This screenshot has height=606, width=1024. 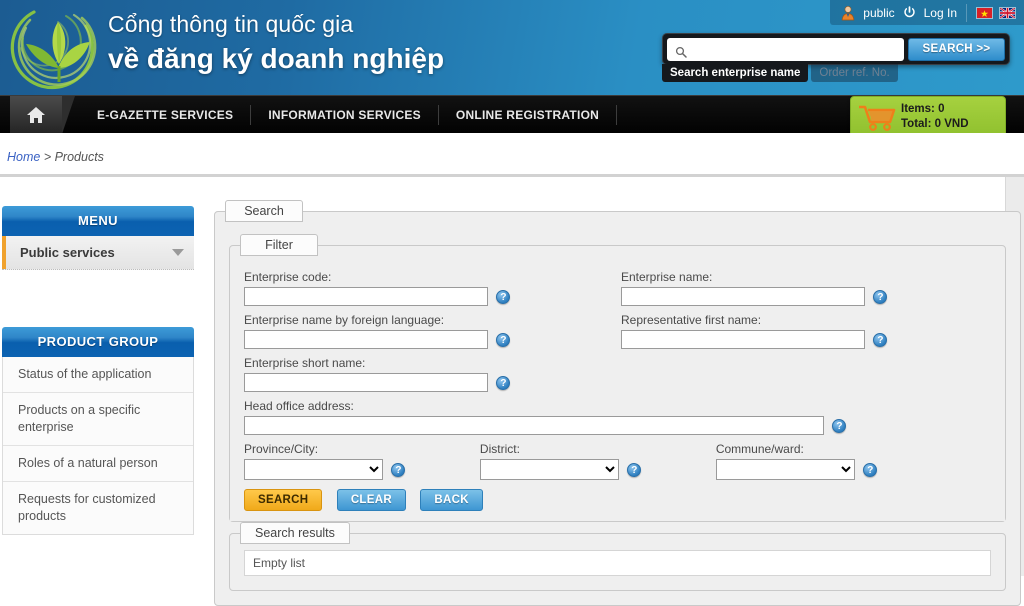 What do you see at coordinates (880, 339) in the screenshot?
I see `help-icon-representative-first-name: ?` at bounding box center [880, 339].